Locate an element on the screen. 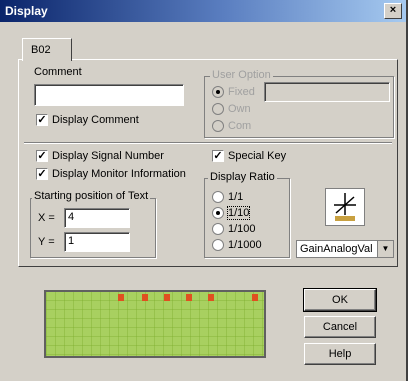  x-label: X = is located at coordinates (46, 218).